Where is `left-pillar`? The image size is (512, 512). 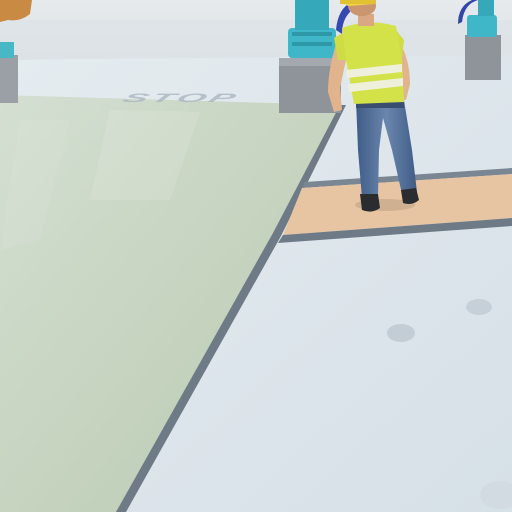
left-pillar is located at coordinates (9, 79).